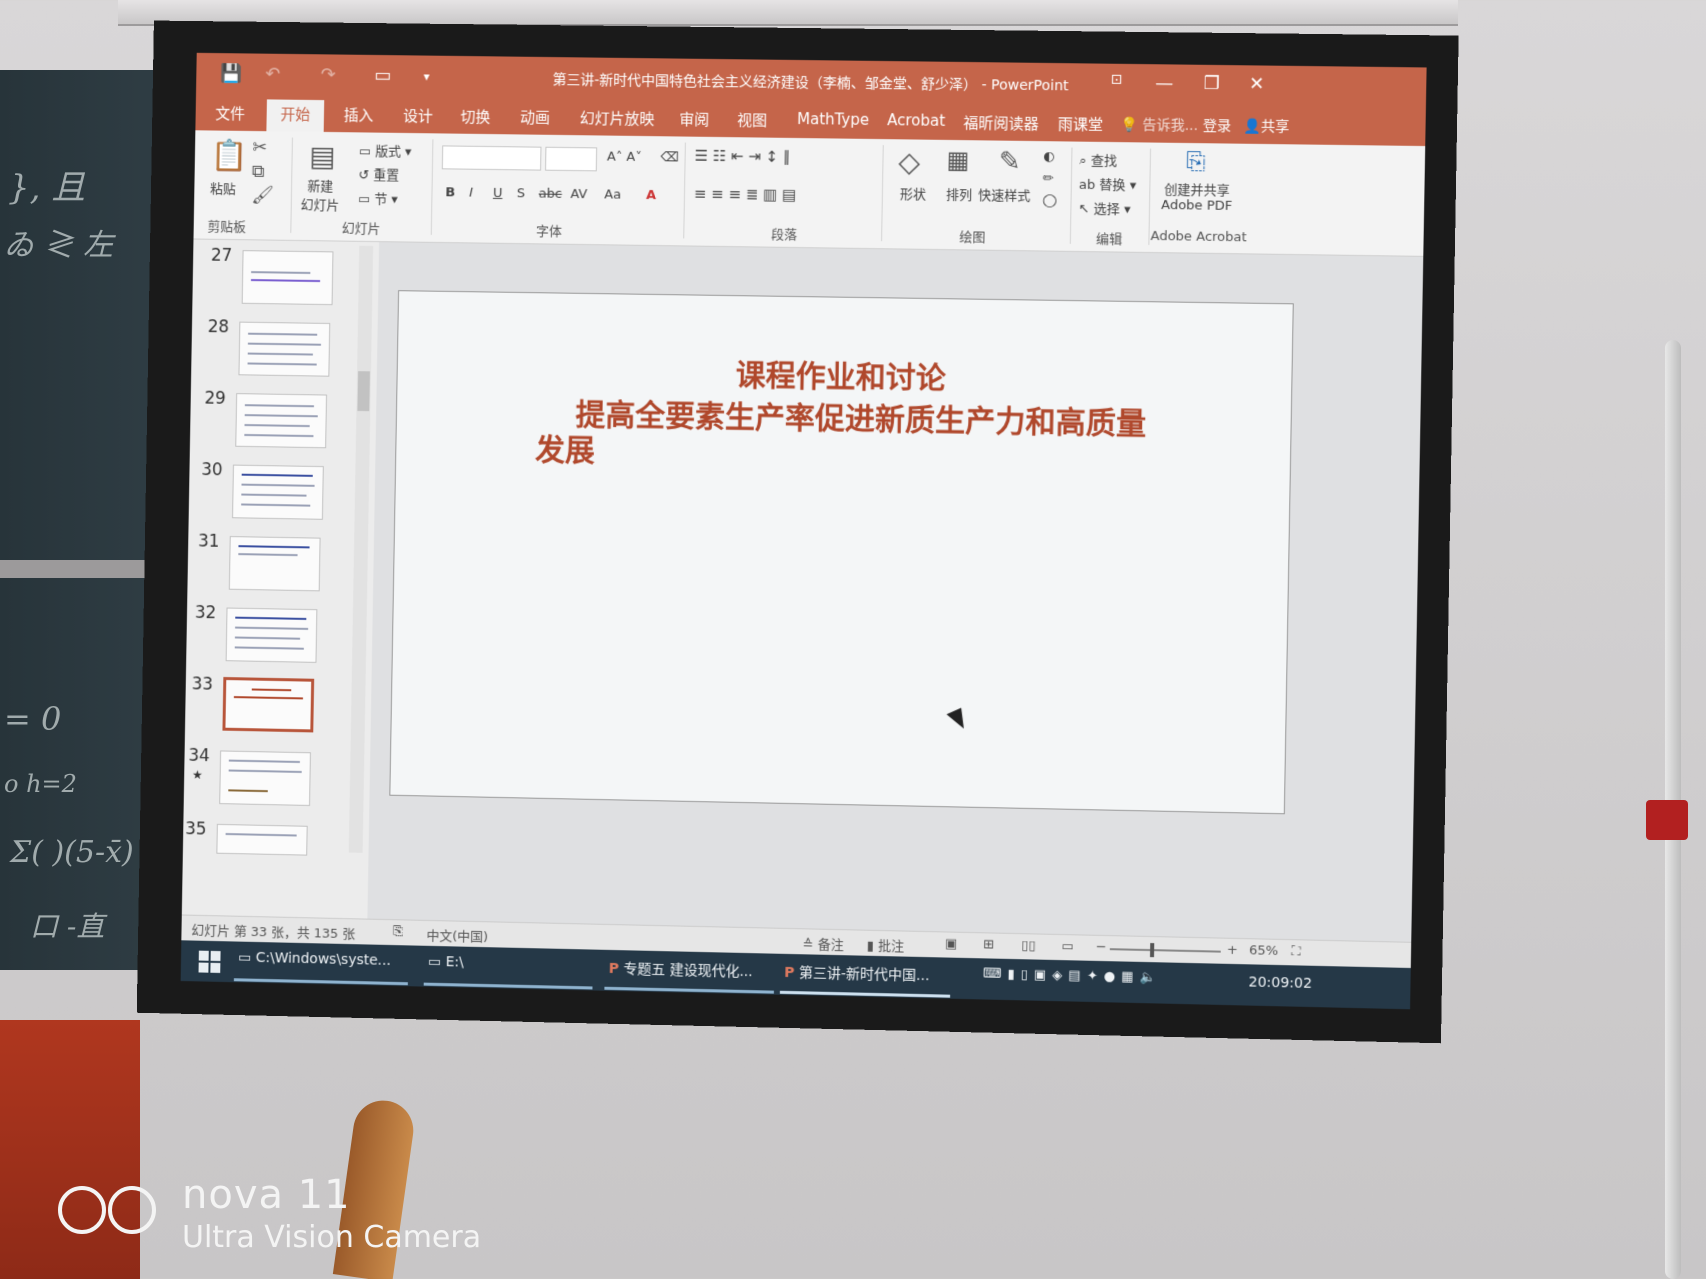 The height and width of the screenshot is (1279, 1706). I want to click on language-indicator: 中文(中国), so click(457, 935).